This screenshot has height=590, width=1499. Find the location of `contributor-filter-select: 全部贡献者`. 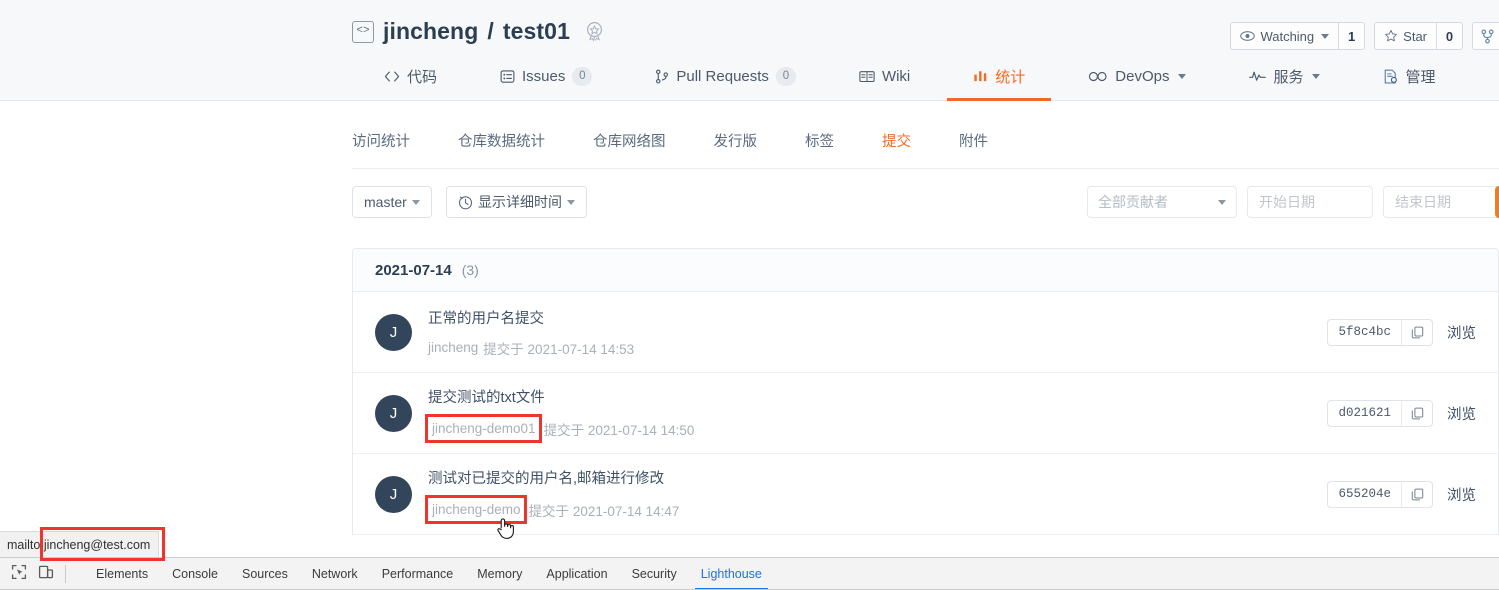

contributor-filter-select: 全部贡献者 is located at coordinates (1162, 202).